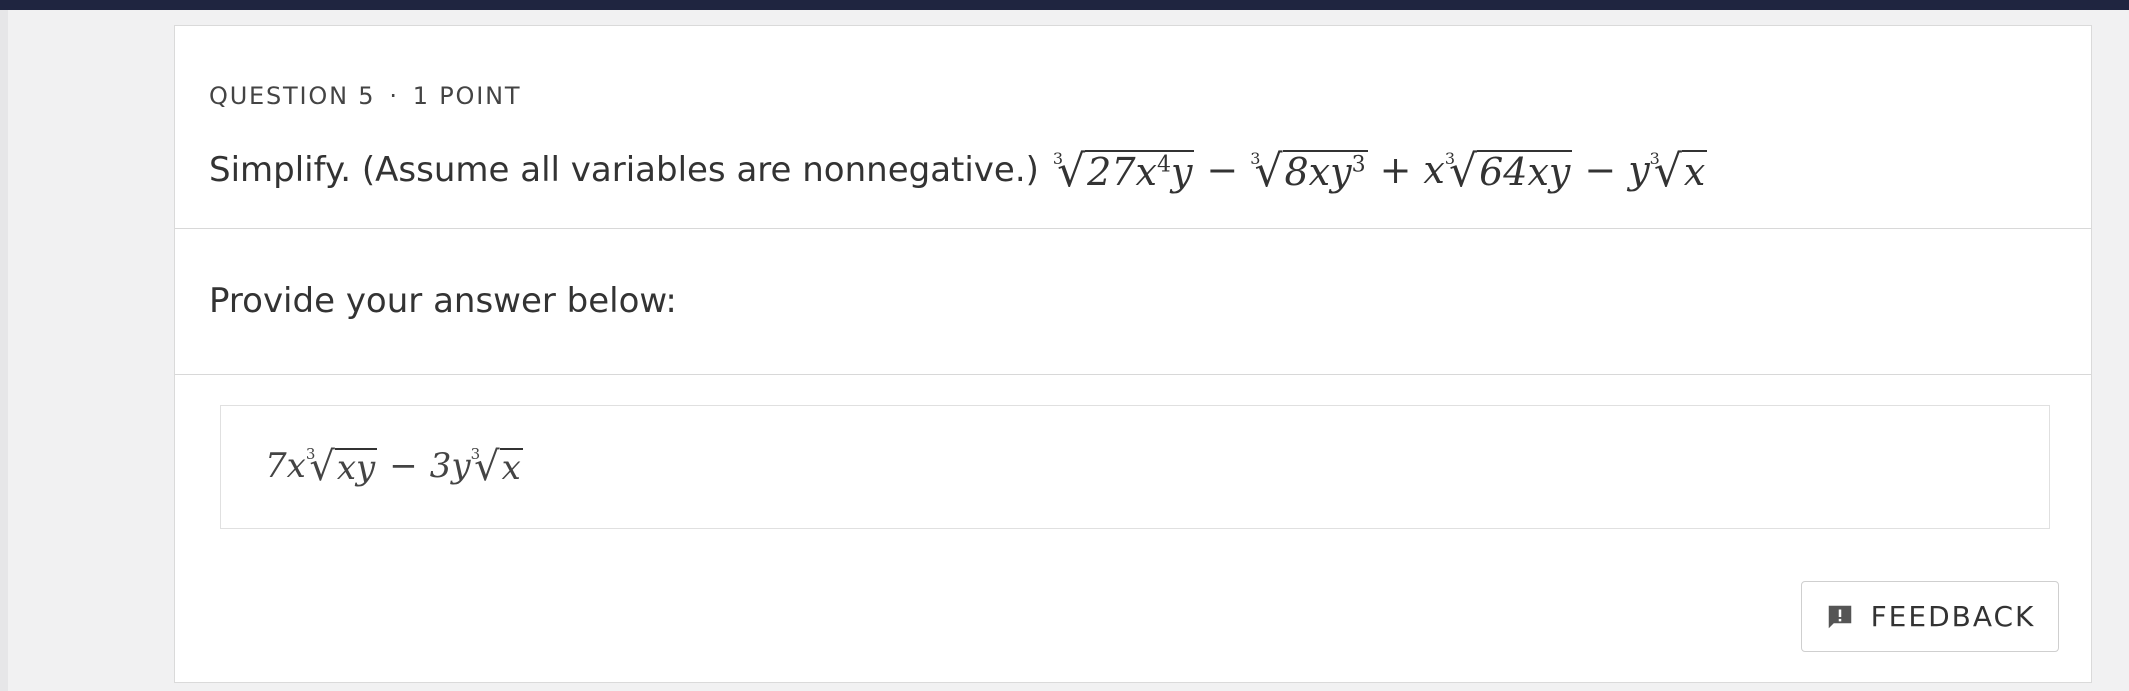  What do you see at coordinates (1064, 5) in the screenshot?
I see `top-bar` at bounding box center [1064, 5].